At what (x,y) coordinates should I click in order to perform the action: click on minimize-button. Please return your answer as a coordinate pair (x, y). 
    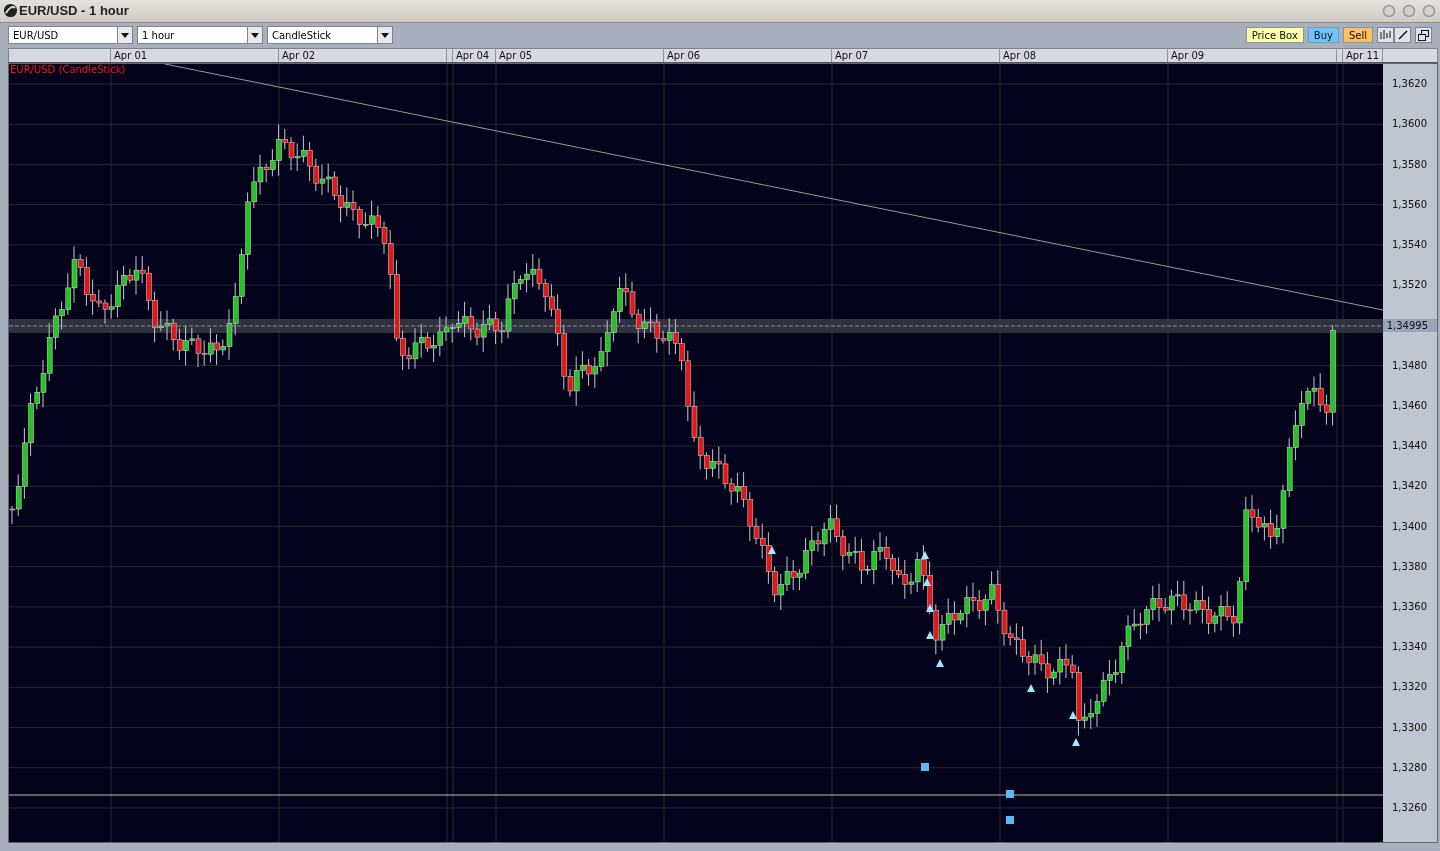
    Looking at the image, I should click on (1389, 10).